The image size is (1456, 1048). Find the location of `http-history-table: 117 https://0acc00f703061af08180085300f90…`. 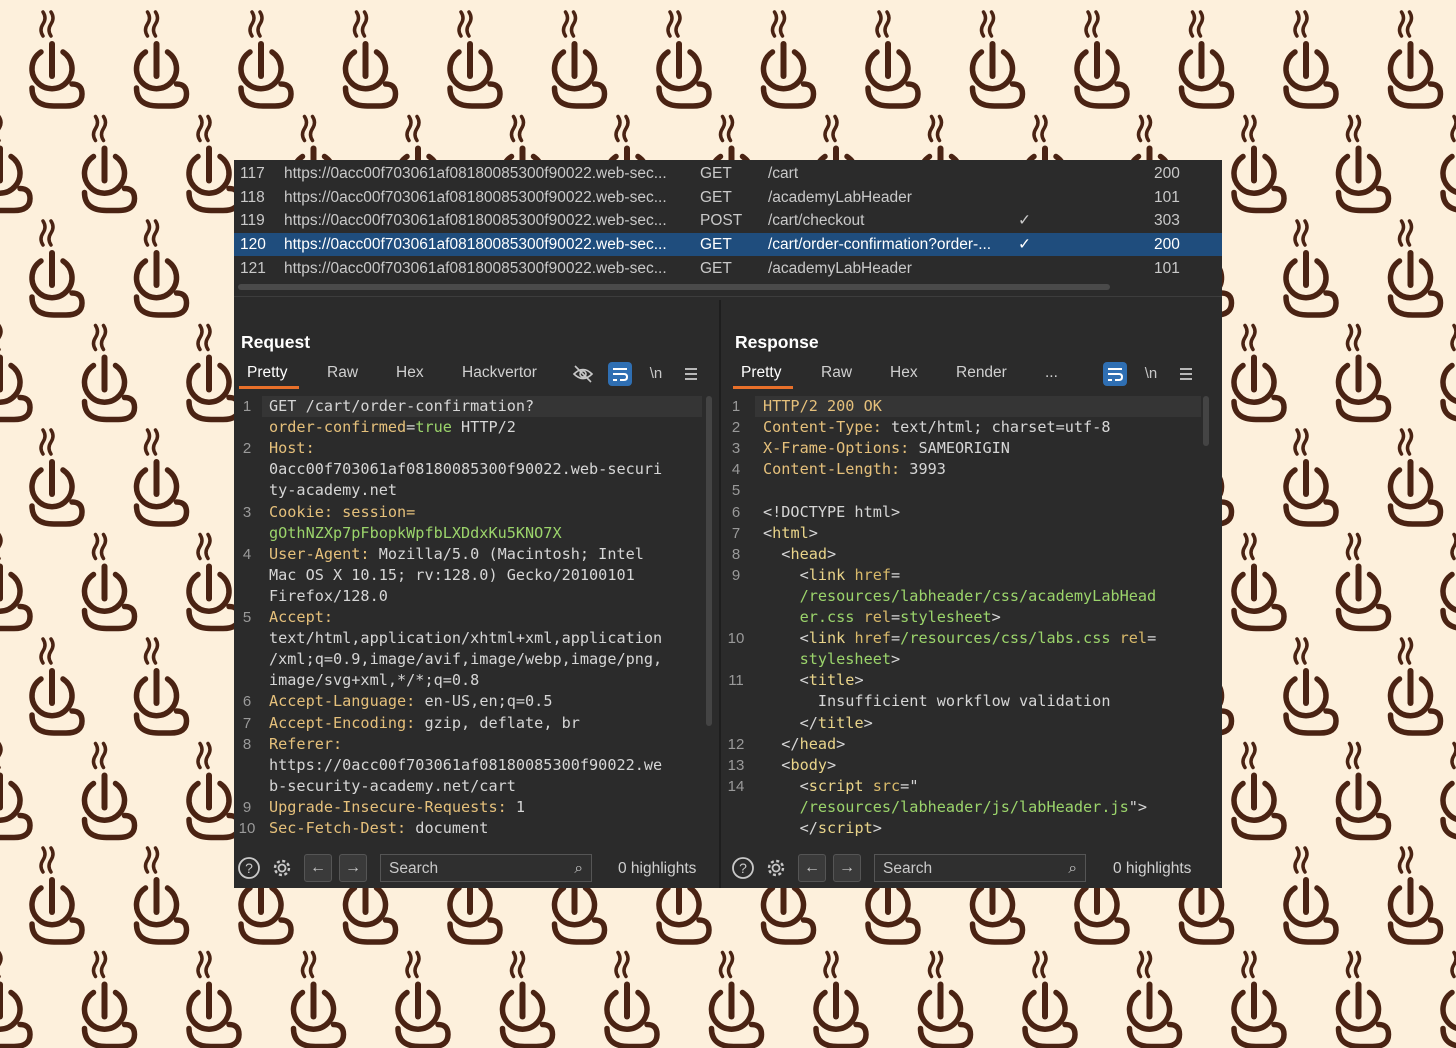

http-history-table: 117 https://0acc00f703061af08180085300f90… is located at coordinates (728, 228).